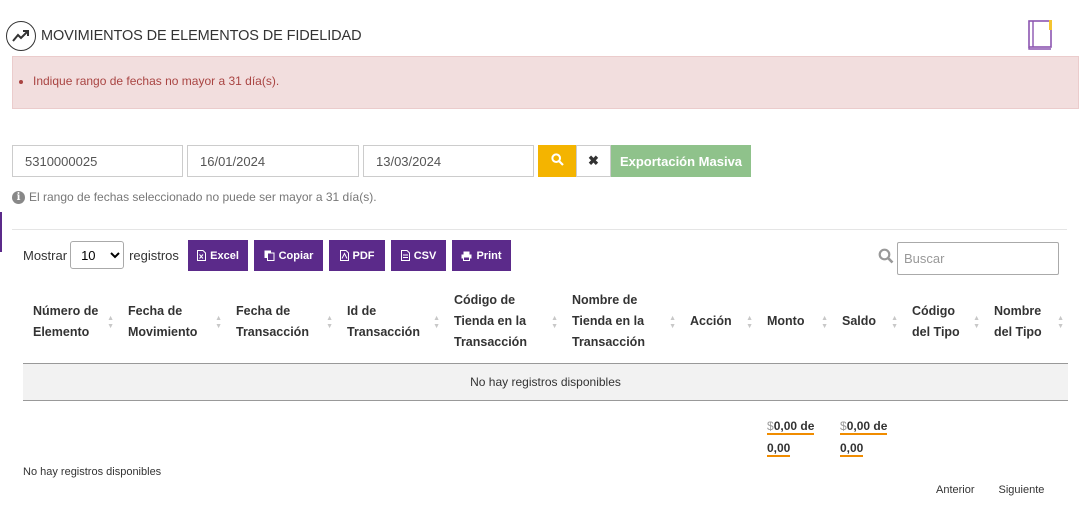 The height and width of the screenshot is (509, 1092). I want to click on table-row: No hay registros disponibles, so click(545, 382).